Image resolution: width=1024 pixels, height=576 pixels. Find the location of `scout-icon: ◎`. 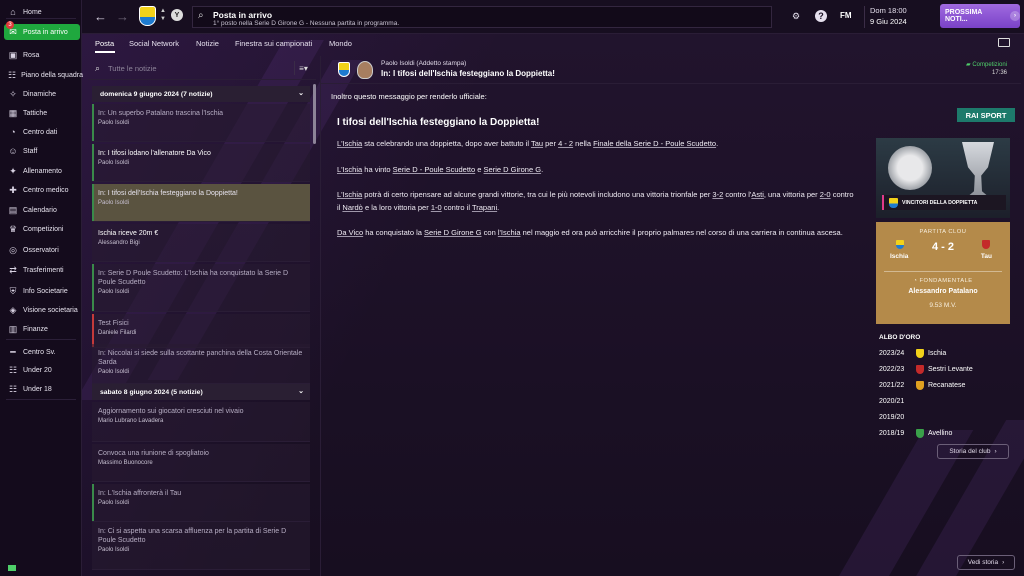

scout-icon: ◎ is located at coordinates (13, 249).